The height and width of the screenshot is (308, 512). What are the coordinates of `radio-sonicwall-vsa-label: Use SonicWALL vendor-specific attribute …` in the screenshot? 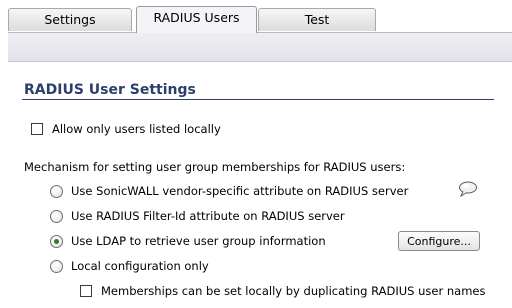 It's located at (240, 191).